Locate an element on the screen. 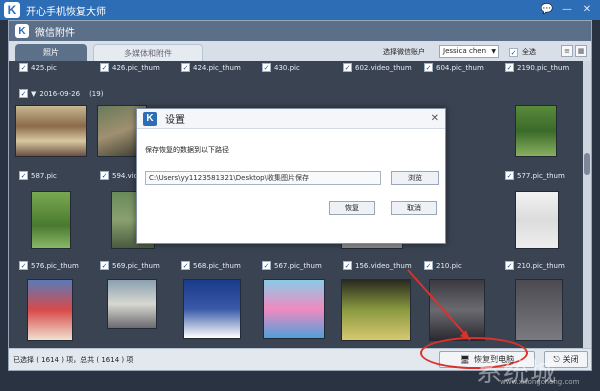  watermark-url: www.xitongcheng.com is located at coordinates (540, 382).